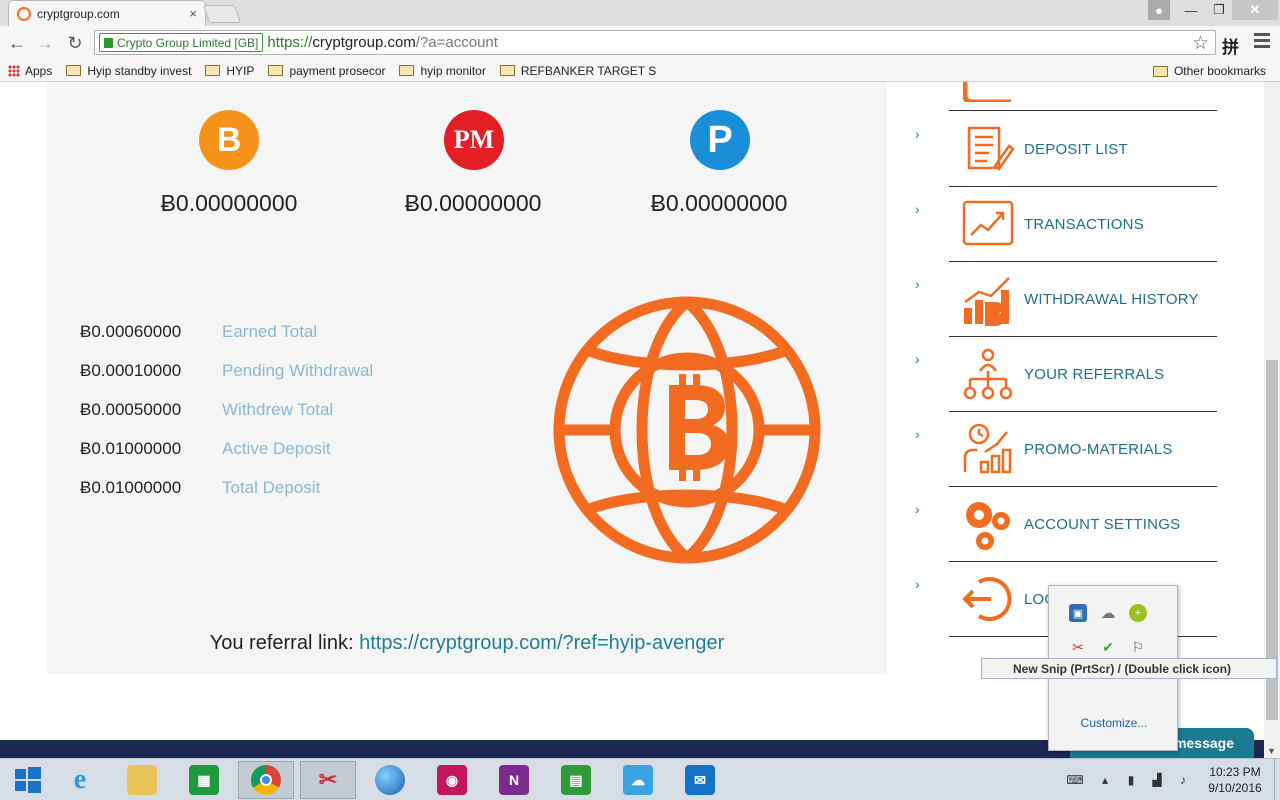 This screenshot has width=1280, height=800. Describe the element at coordinates (1277, 779) in the screenshot. I see `show-desktop-button` at that location.